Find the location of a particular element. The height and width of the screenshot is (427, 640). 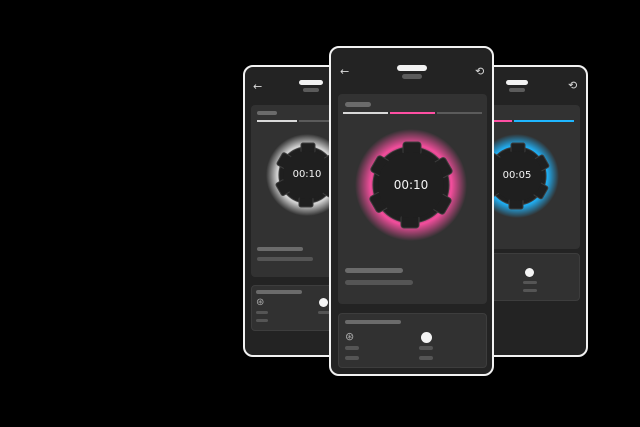

timer-ring: 00:10 is located at coordinates (411, 185).